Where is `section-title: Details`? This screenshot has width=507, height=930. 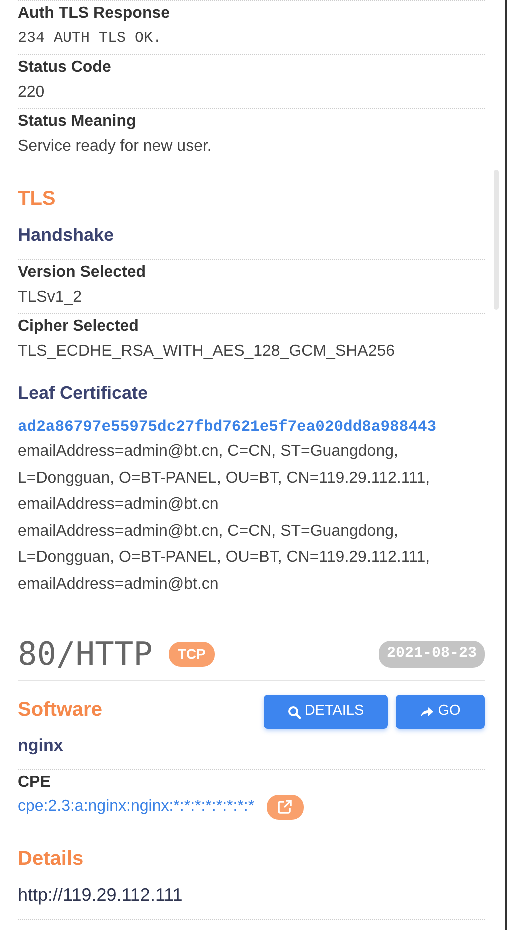 section-title: Details is located at coordinates (51, 859).